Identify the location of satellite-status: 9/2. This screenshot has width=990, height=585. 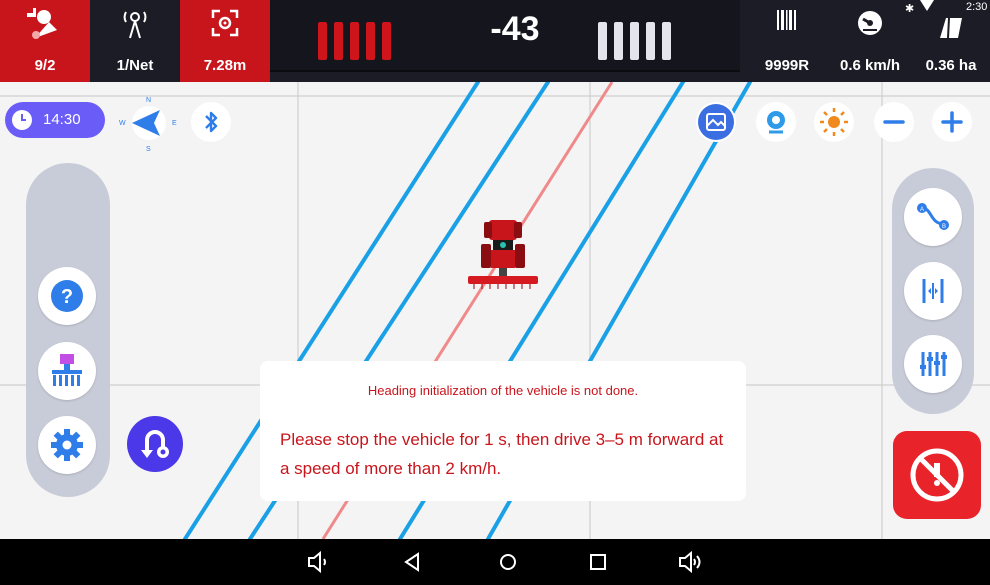
(45, 41).